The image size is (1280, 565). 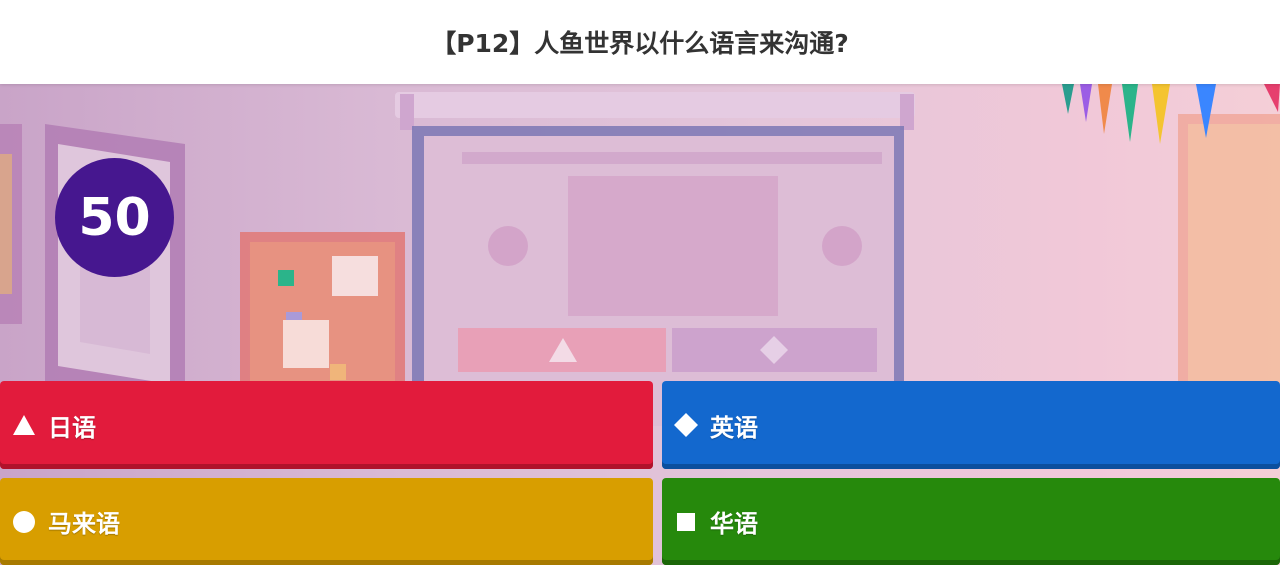 What do you see at coordinates (326, 425) in the screenshot?
I see `answer-option-red: 日语` at bounding box center [326, 425].